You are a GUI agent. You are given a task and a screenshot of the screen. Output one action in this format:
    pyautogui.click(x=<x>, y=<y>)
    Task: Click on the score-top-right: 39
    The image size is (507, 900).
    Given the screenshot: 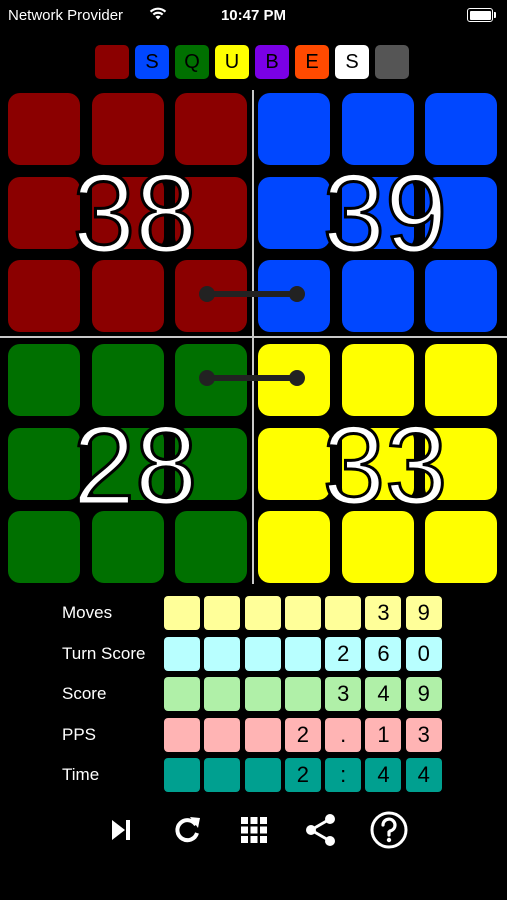 What is the action you would take?
    pyautogui.click(x=385, y=213)
    